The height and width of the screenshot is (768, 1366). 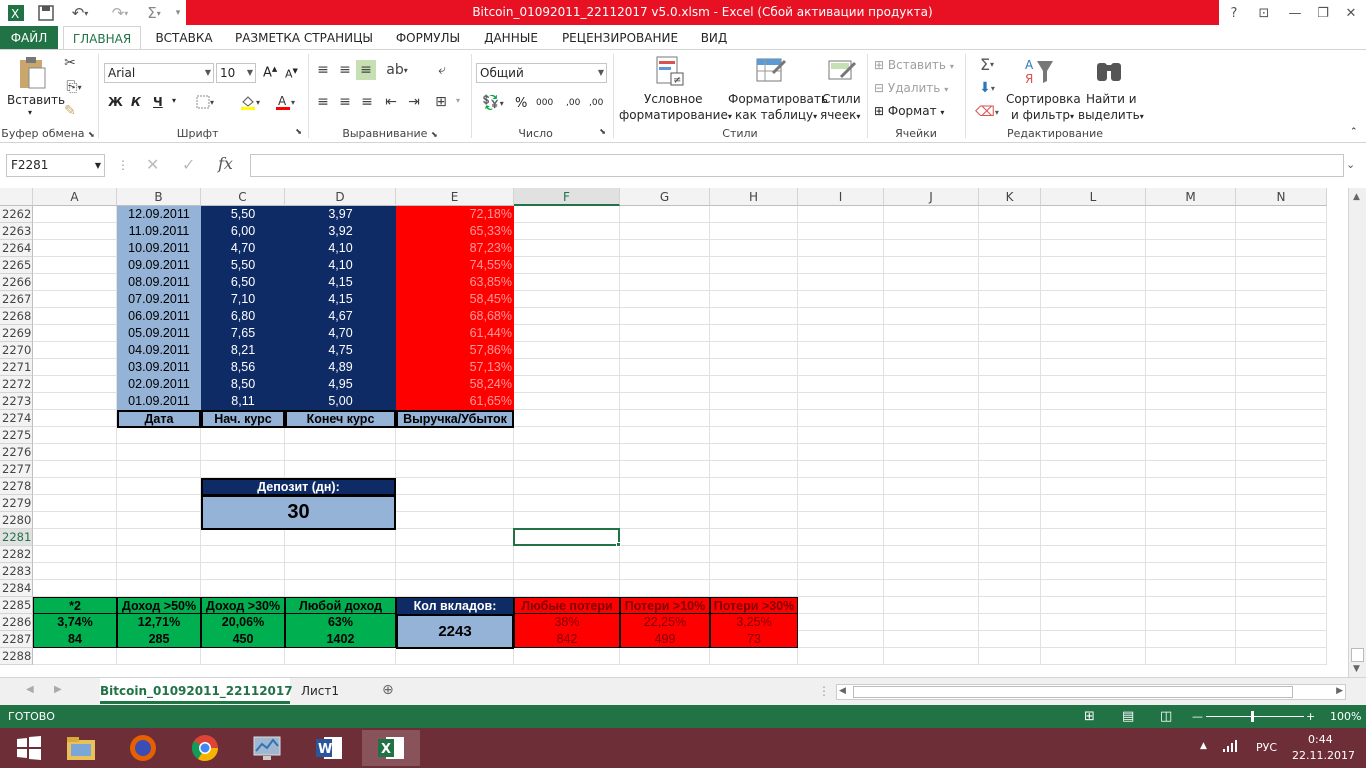 What do you see at coordinates (16, 197) in the screenshot?
I see `select-all-corner` at bounding box center [16, 197].